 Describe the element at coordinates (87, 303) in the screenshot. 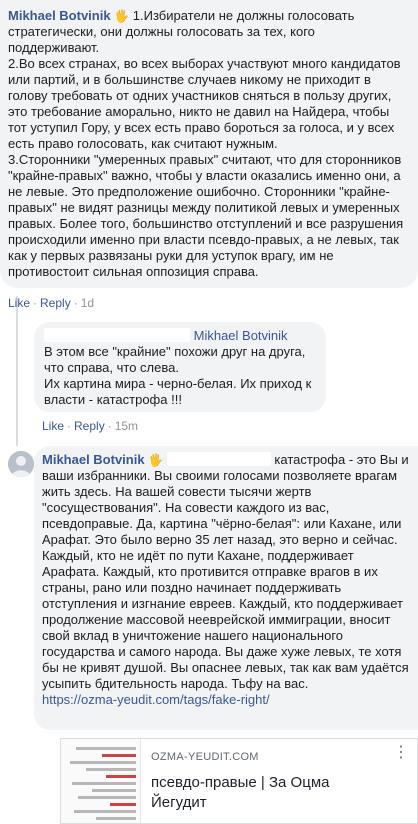

I see `comment-time: 1d` at that location.